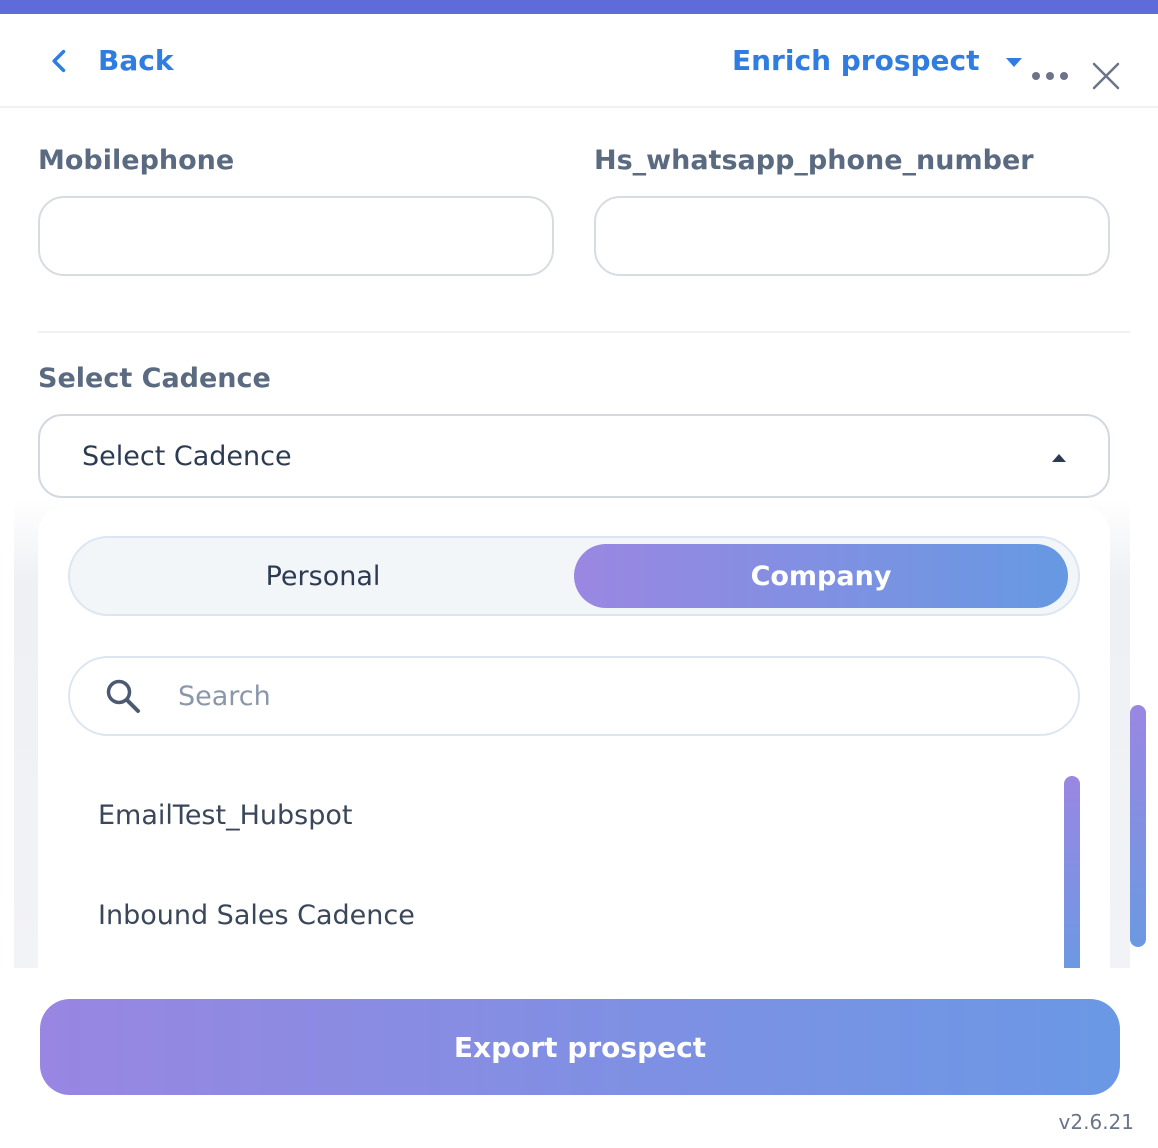 The height and width of the screenshot is (1148, 1158). I want to click on header-bar: Back Enrich prospect, so click(579, 61).